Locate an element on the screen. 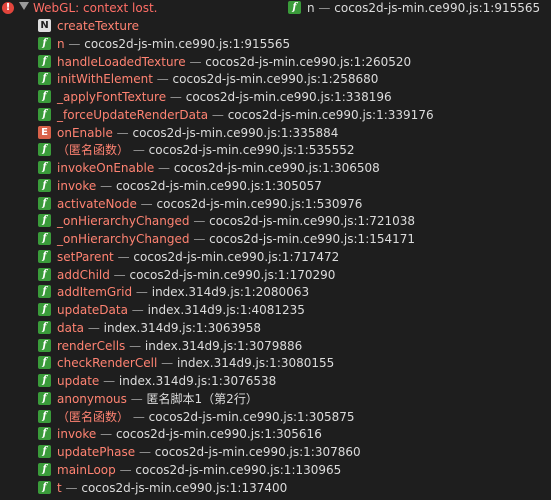 The width and height of the screenshot is (551, 500). frame-location-link: cocos2d-js-min.ce990.js:1:717472 is located at coordinates (236, 257).